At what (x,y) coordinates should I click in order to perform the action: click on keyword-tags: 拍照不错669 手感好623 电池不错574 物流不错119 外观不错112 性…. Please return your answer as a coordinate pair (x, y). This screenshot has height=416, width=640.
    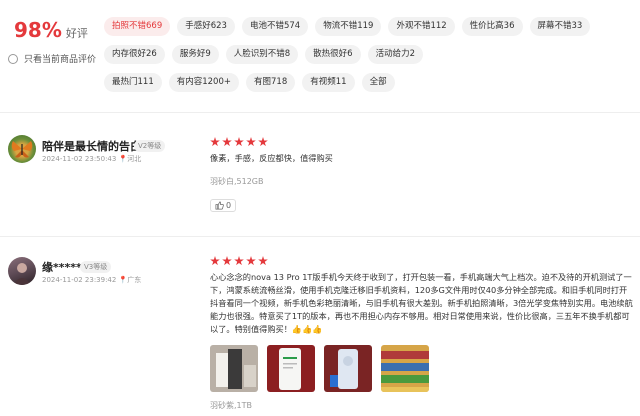
    Looking at the image, I should click on (370, 45).